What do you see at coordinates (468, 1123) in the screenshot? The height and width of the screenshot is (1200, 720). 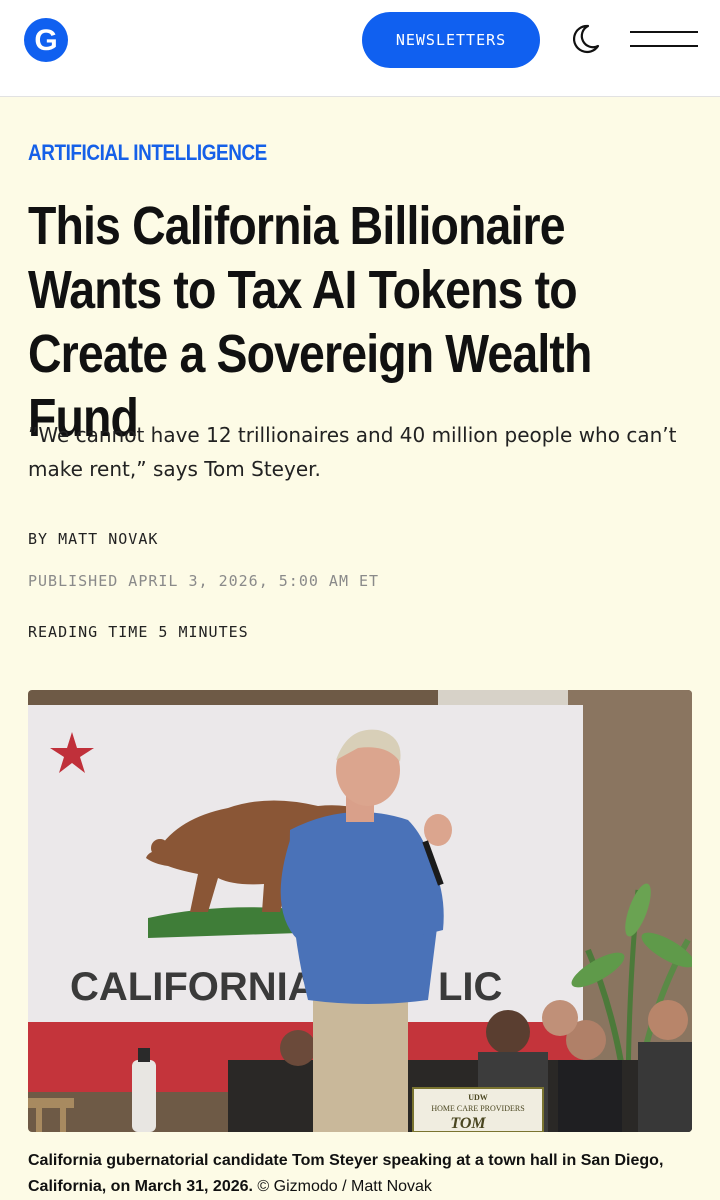 I see `svg-text: TOM` at bounding box center [468, 1123].